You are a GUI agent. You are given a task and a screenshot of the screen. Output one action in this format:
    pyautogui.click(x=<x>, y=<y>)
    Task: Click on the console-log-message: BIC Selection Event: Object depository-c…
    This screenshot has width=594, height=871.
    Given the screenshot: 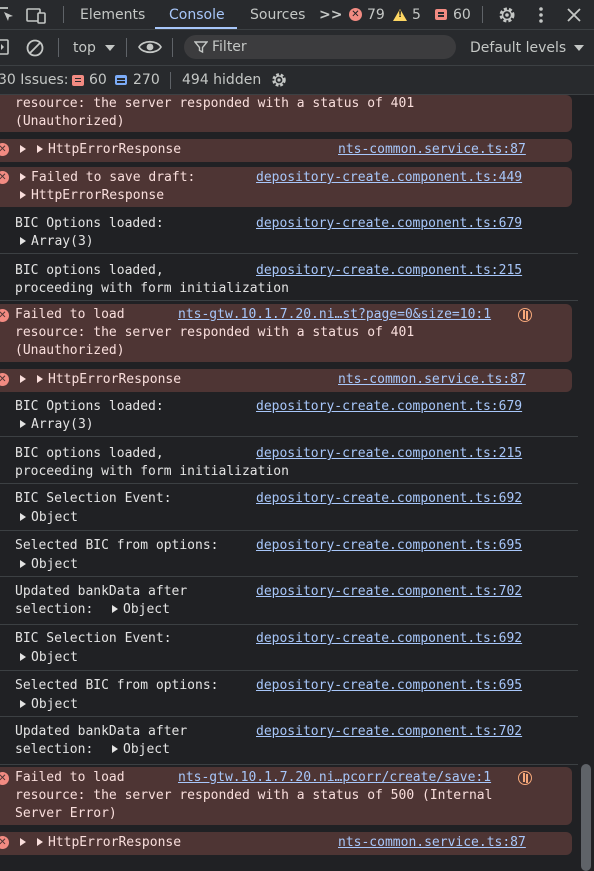 What is the action you would take?
    pyautogui.click(x=289, y=649)
    